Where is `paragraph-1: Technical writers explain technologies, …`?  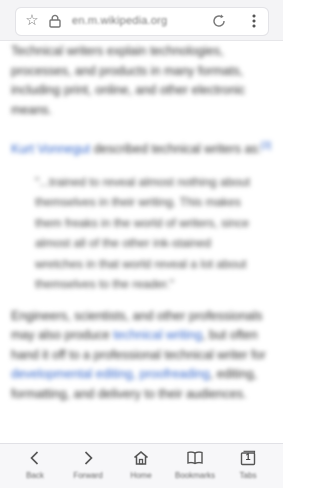
paragraph-1: Technical writers explain technologies, … is located at coordinates (128, 80).